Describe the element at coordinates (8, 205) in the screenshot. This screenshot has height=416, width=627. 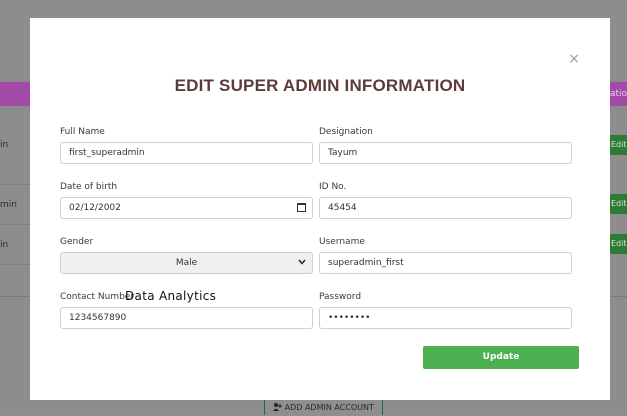
I see `row-text: min` at that location.